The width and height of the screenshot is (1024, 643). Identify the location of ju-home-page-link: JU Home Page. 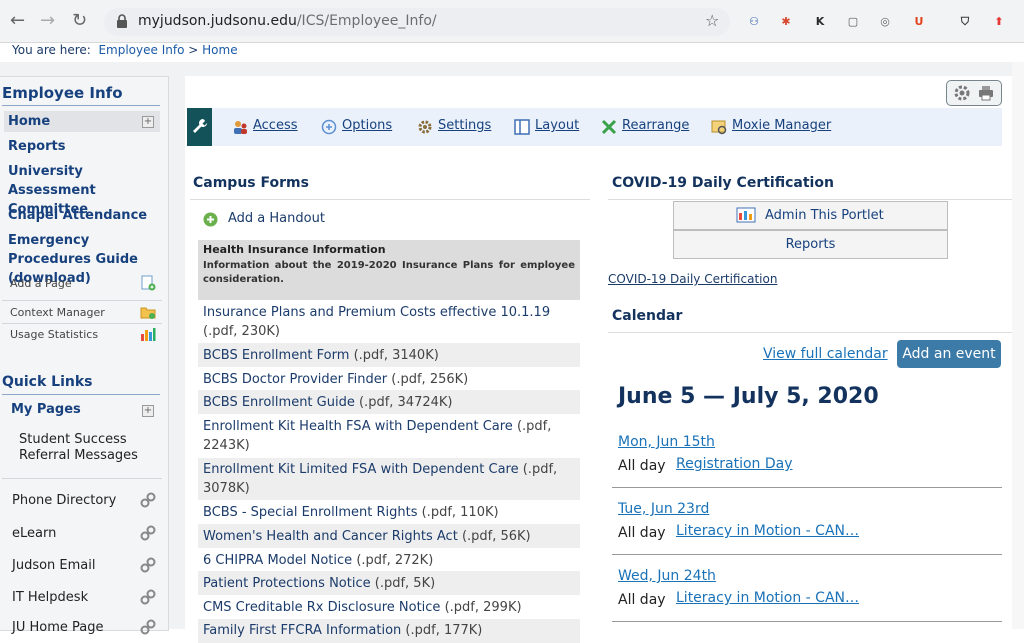
(57, 627).